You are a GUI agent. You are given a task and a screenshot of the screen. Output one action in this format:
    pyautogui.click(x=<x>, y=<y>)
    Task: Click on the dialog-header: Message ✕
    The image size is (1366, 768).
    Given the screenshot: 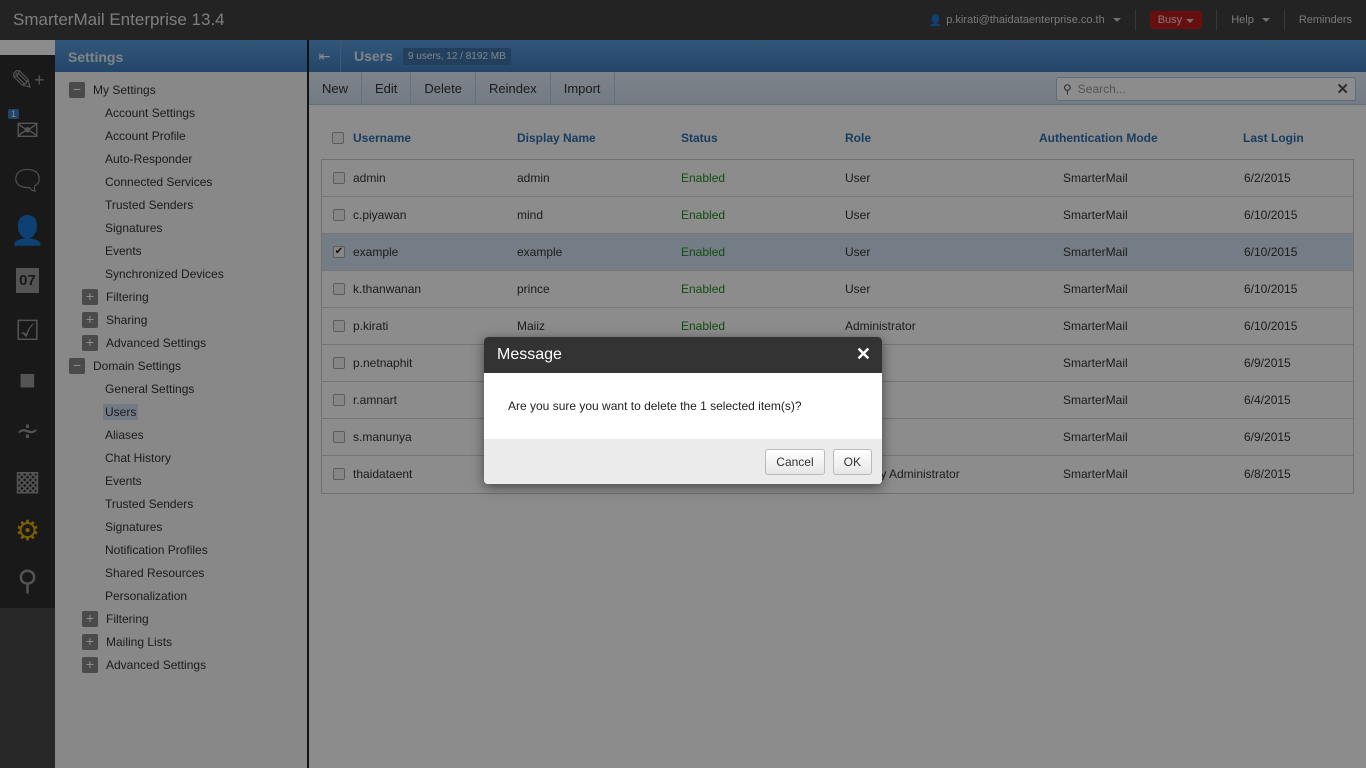 What is the action you would take?
    pyautogui.click(x=683, y=355)
    